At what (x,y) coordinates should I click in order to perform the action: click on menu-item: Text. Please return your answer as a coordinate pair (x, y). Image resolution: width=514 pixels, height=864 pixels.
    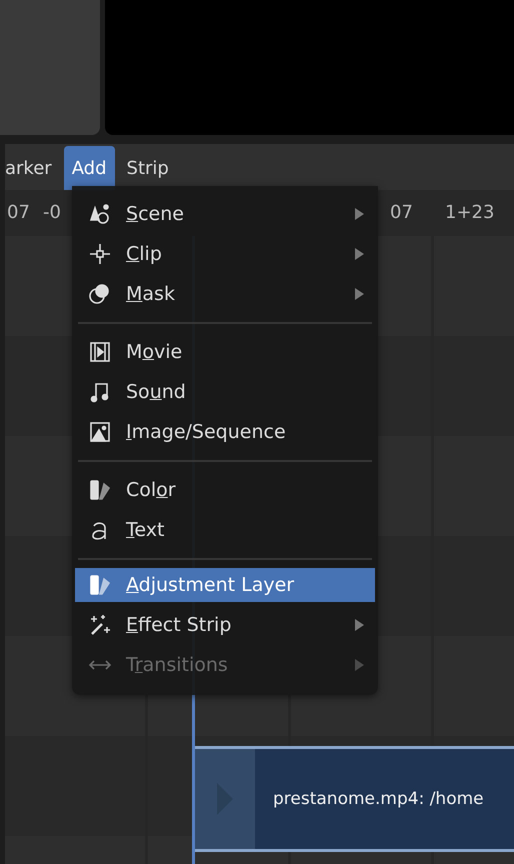
    Looking at the image, I should click on (225, 530).